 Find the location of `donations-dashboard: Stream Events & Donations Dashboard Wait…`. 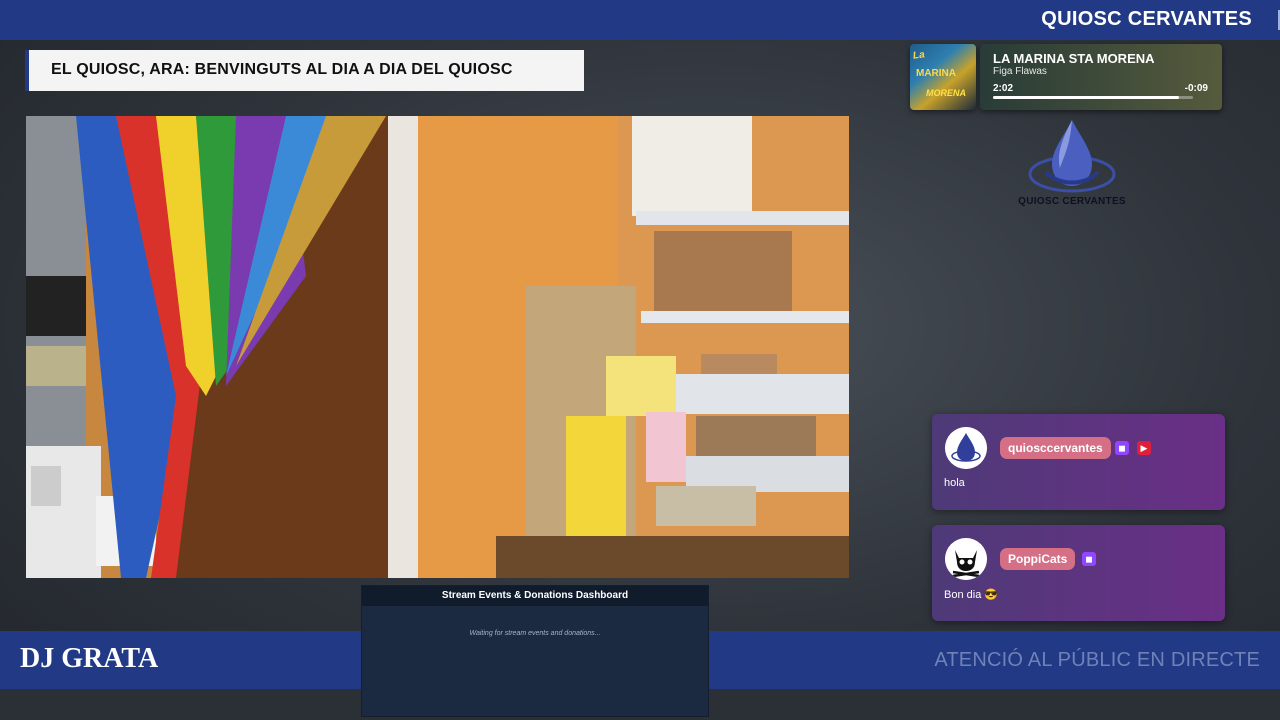

donations-dashboard: Stream Events & Donations Dashboard Wait… is located at coordinates (535, 651).